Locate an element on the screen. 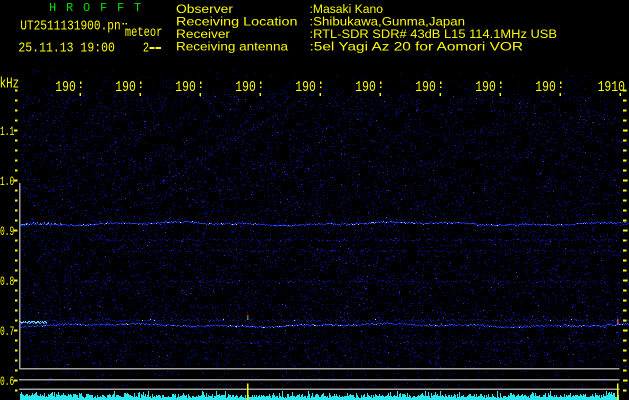 This screenshot has height=400, width=629. svg-text: UT2511131900.pn is located at coordinates (70, 27).